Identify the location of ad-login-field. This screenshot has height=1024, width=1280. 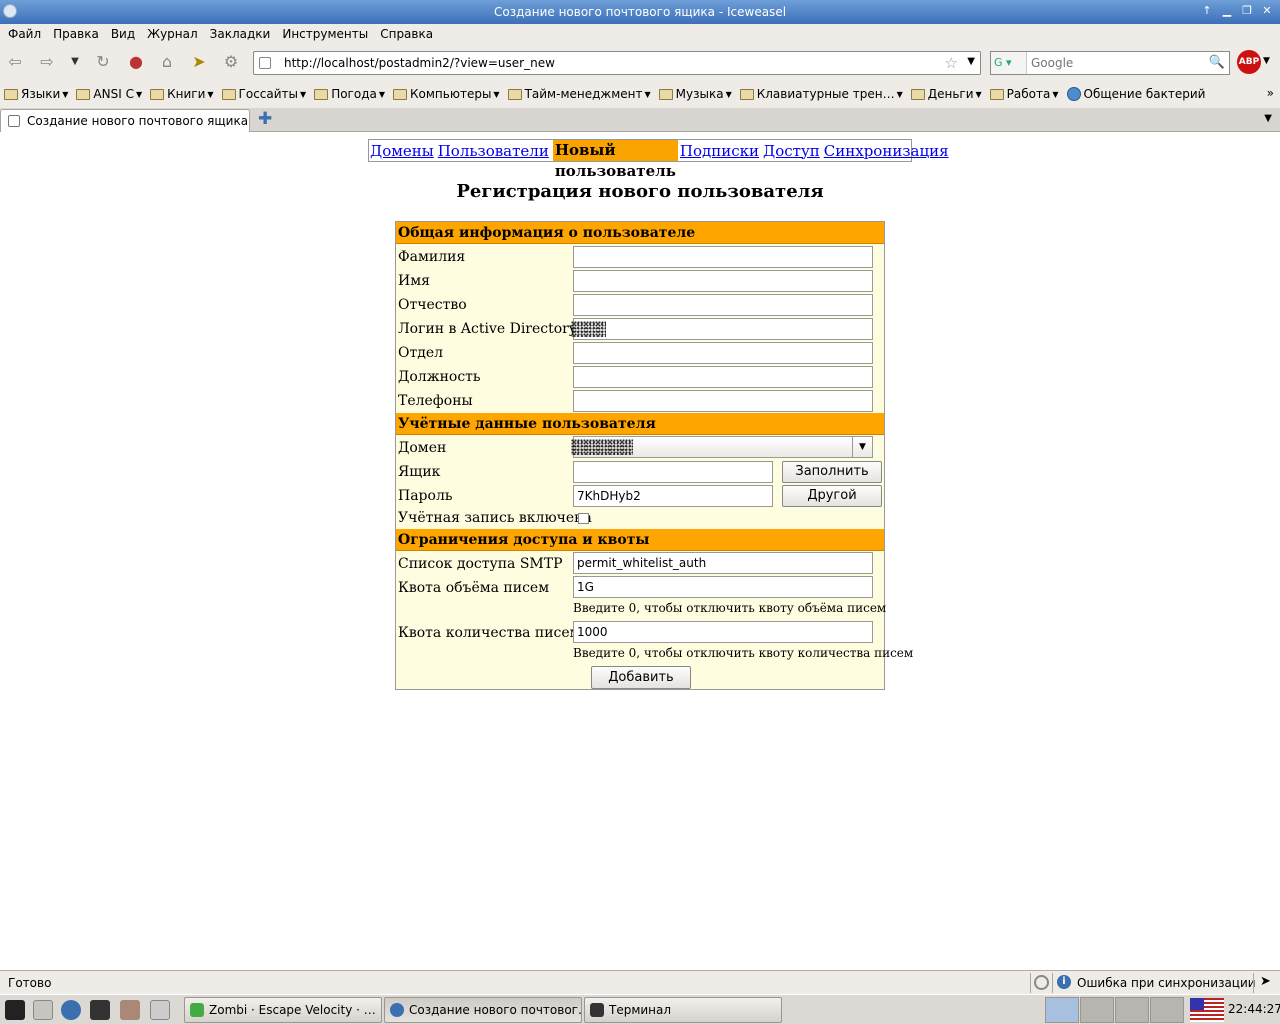
(723, 329).